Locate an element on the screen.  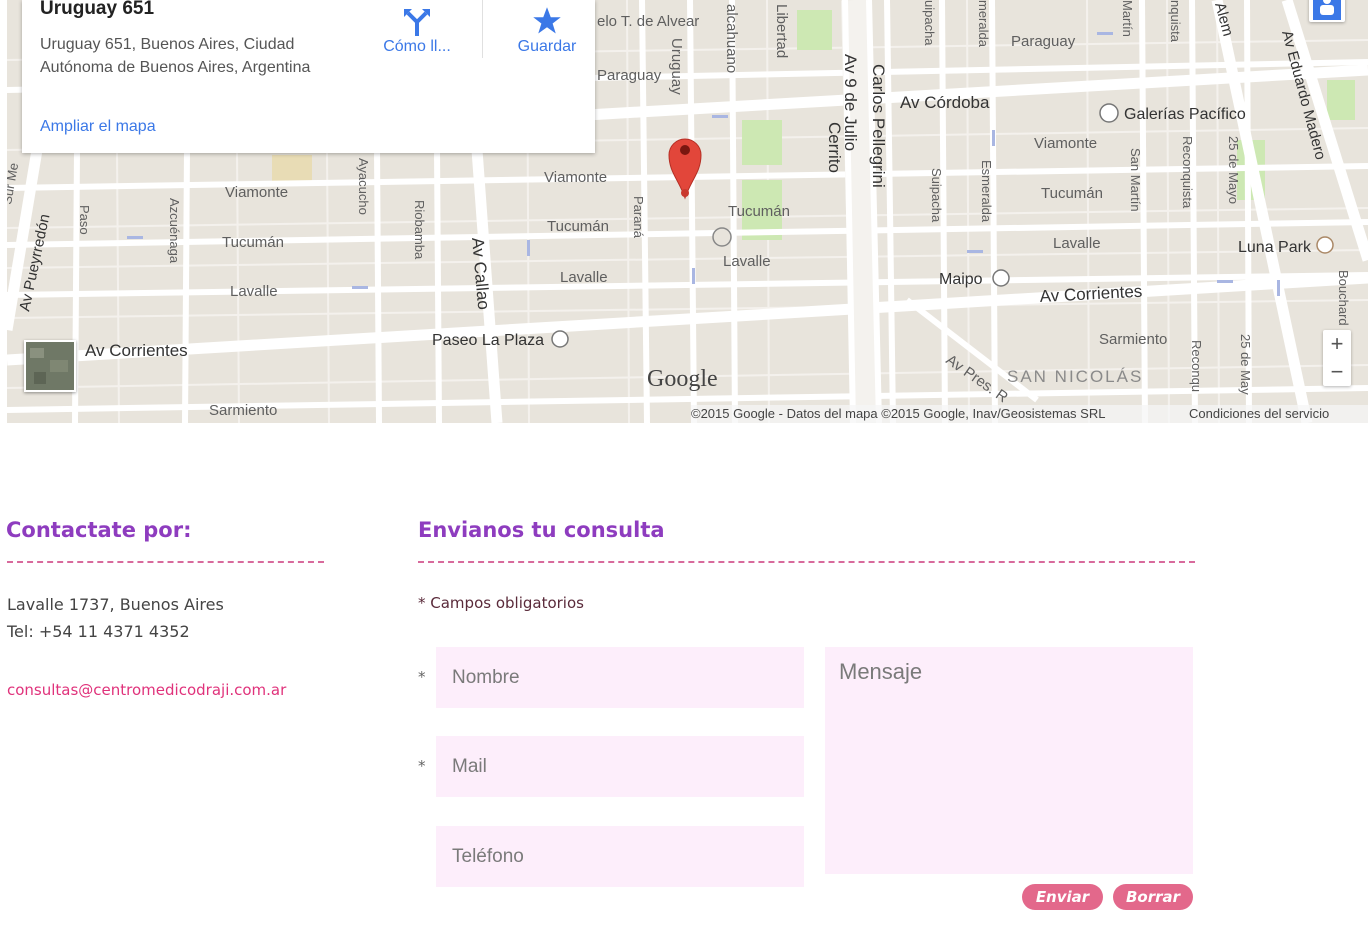
street-label-viamonte-right: Viamonte is located at coordinates (1065, 143).